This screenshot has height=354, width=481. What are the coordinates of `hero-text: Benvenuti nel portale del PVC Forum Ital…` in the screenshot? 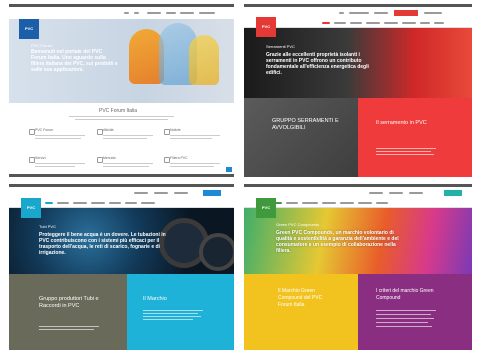 It's located at (74, 61).